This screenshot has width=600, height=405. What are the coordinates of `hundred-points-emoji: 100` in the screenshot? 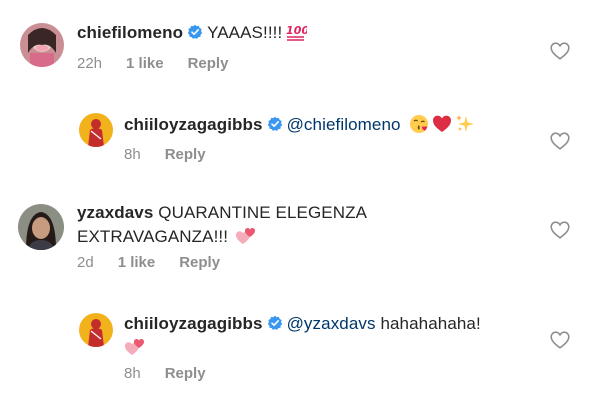 It's located at (296, 32).